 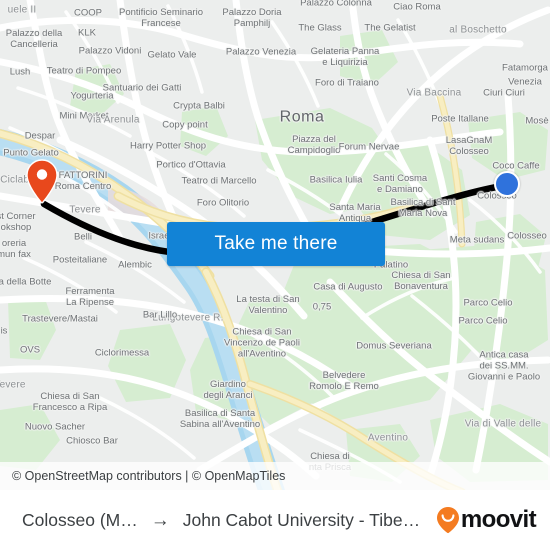 What do you see at coordinates (160, 520) in the screenshot?
I see `arrow-right-icon: →` at bounding box center [160, 520].